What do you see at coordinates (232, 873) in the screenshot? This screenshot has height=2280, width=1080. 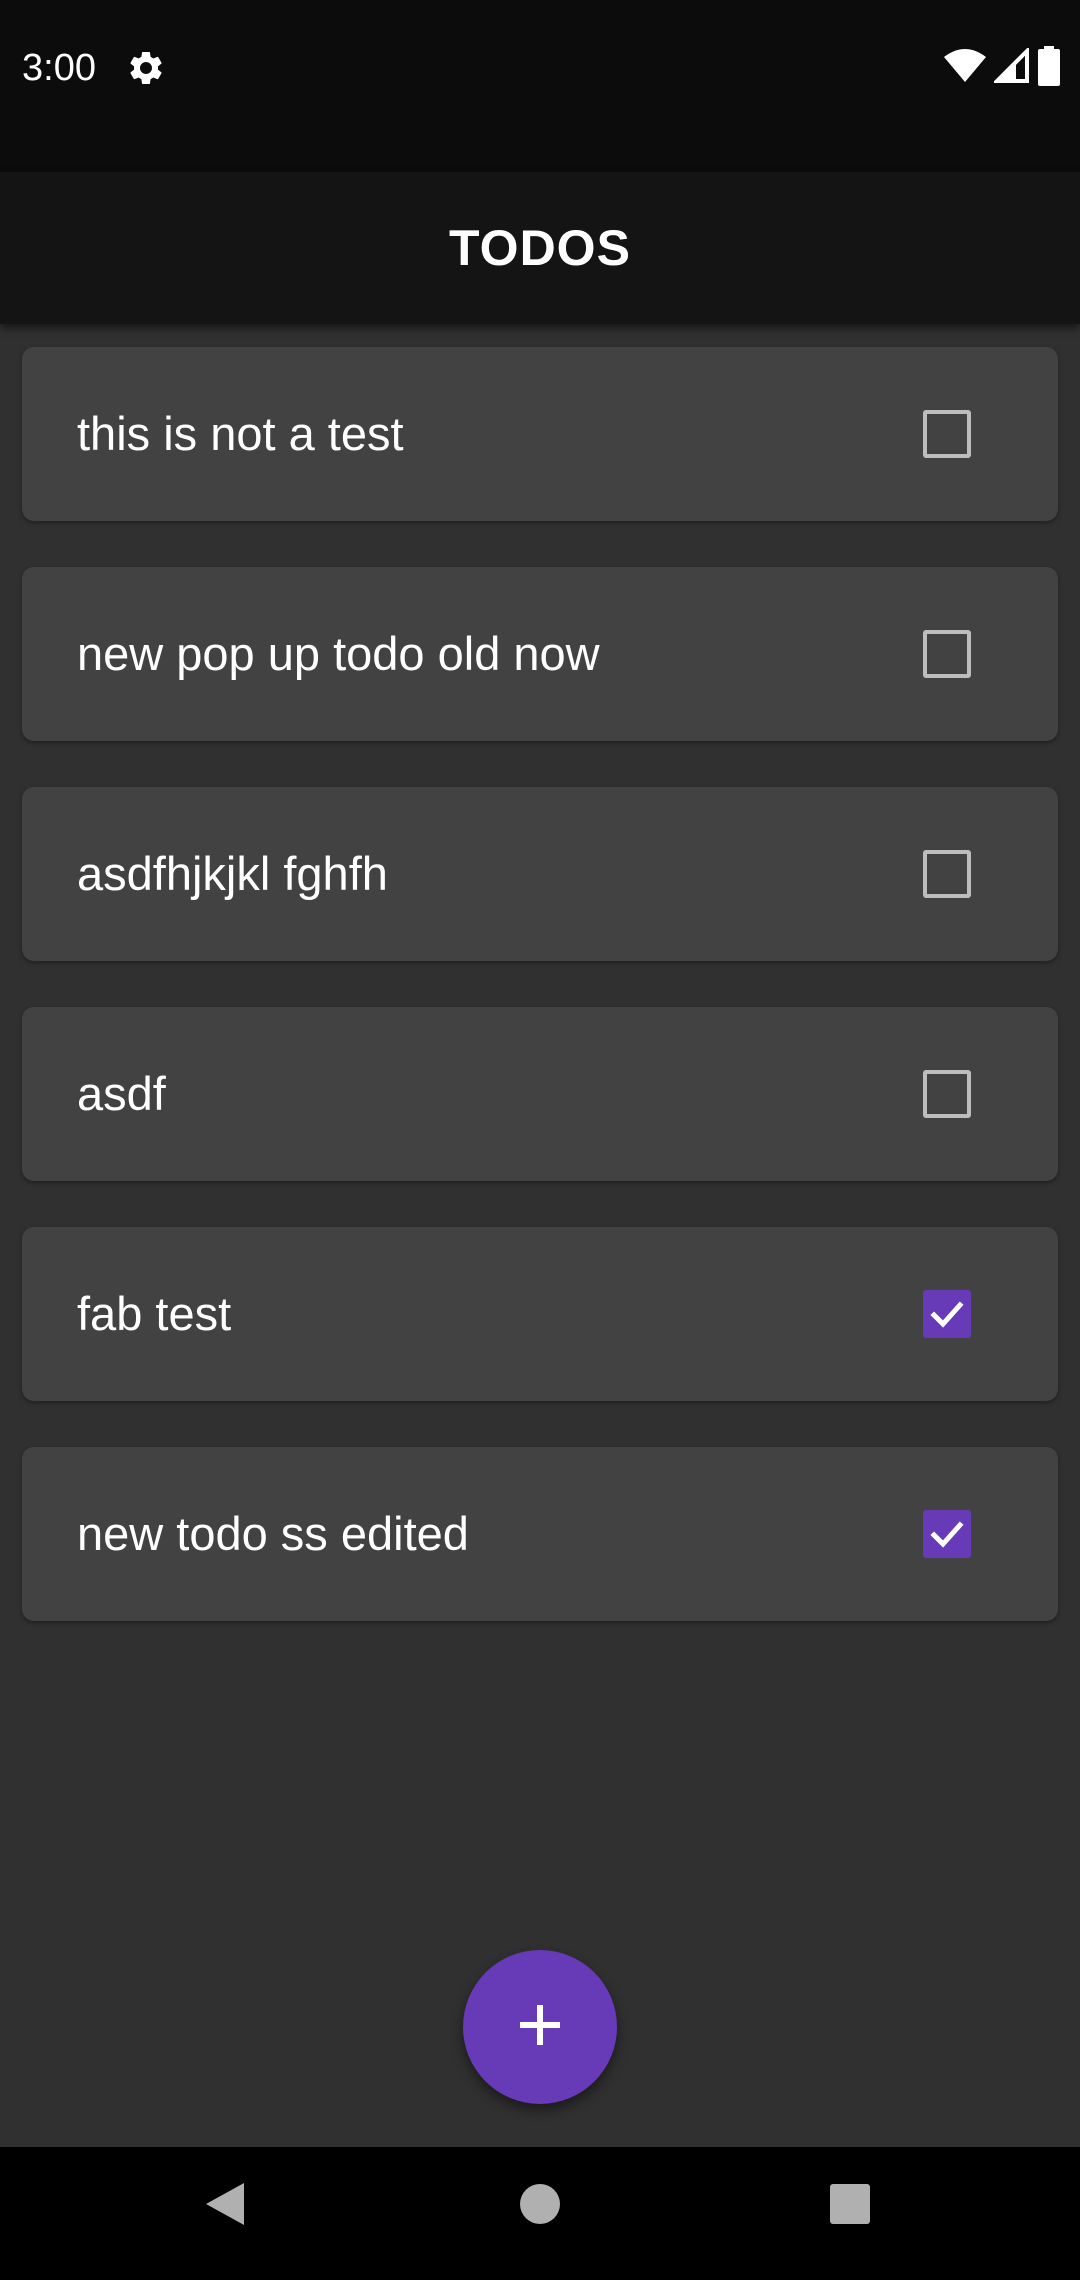 I see `todo-text: asdfhjkjkl fghfh` at bounding box center [232, 873].